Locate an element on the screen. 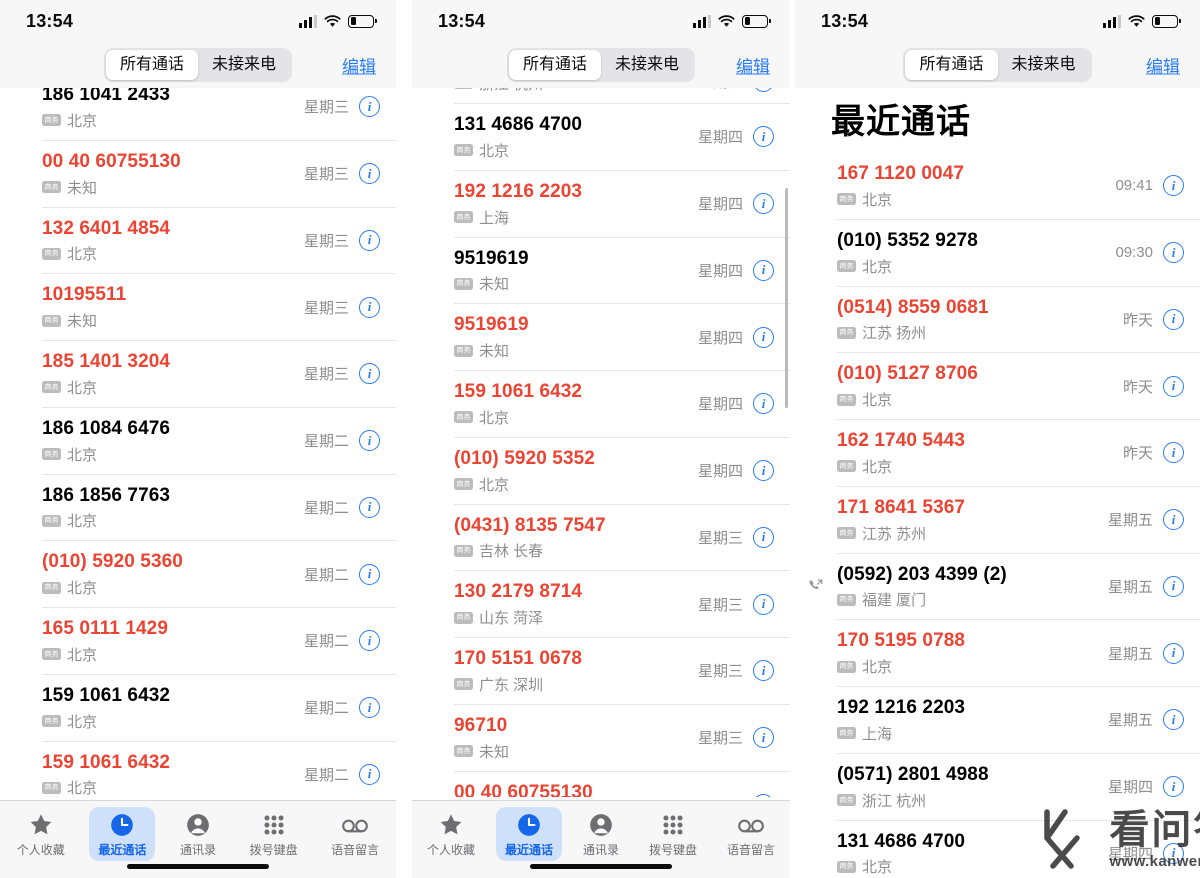 The image size is (1200, 878). tab-bar-middle: 个人收藏 最近通话 通讯录 拨号键盘 语音留言 is located at coordinates (601, 839).